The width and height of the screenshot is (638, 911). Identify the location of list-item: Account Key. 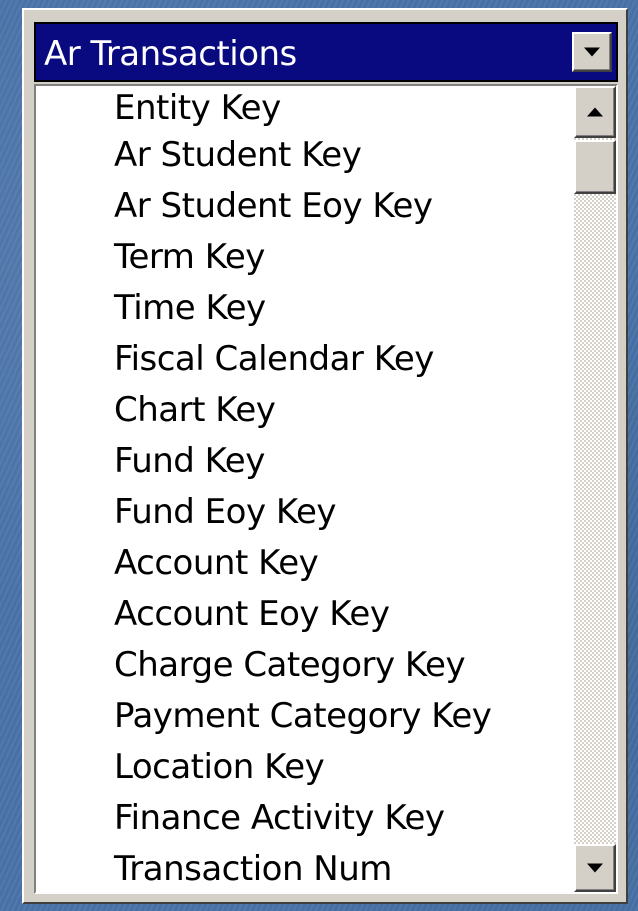
(305, 563).